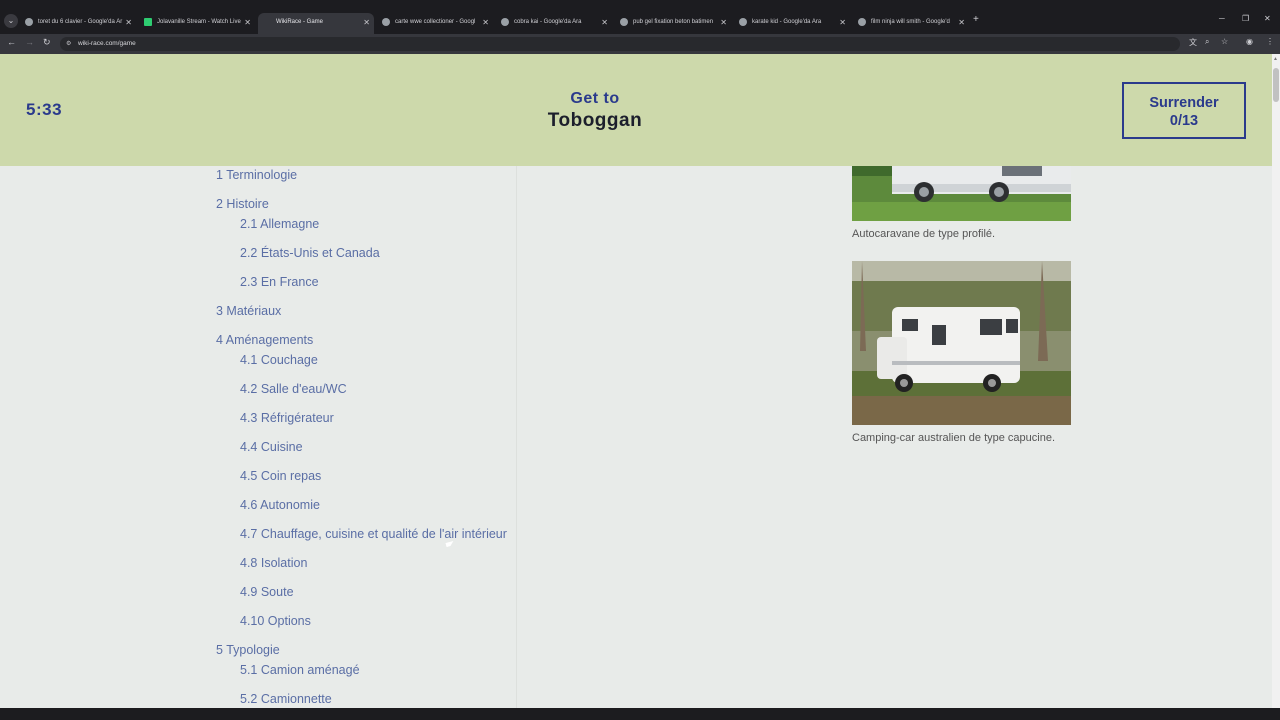  I want to click on toc-divider, so click(516, 437).